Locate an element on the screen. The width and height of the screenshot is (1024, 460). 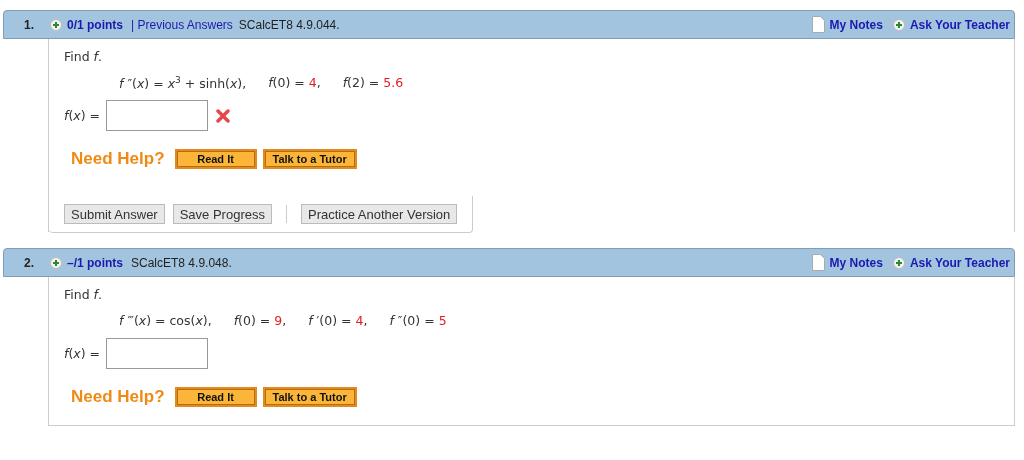
equation-term: f ″(0) = 5 is located at coordinates (418, 321).